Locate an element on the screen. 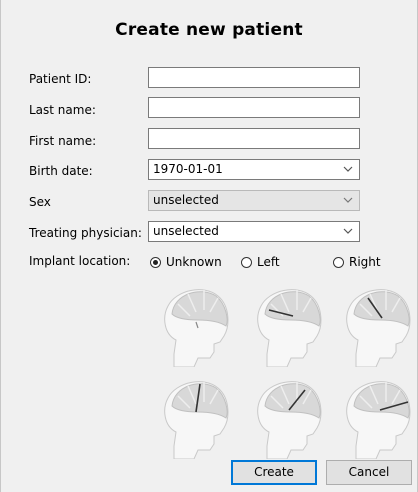 Image resolution: width=418 pixels, height=492 pixels. radio-right-label: Right is located at coordinates (365, 262).